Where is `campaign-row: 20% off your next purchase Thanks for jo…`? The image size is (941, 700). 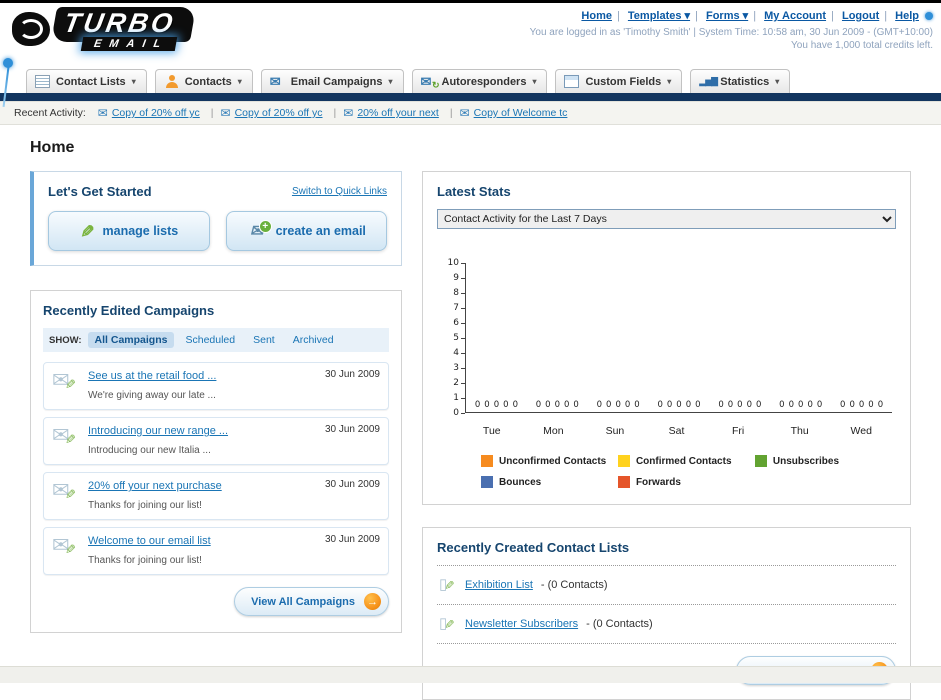
campaign-row: 20% off your next purchase Thanks for jo… is located at coordinates (216, 496).